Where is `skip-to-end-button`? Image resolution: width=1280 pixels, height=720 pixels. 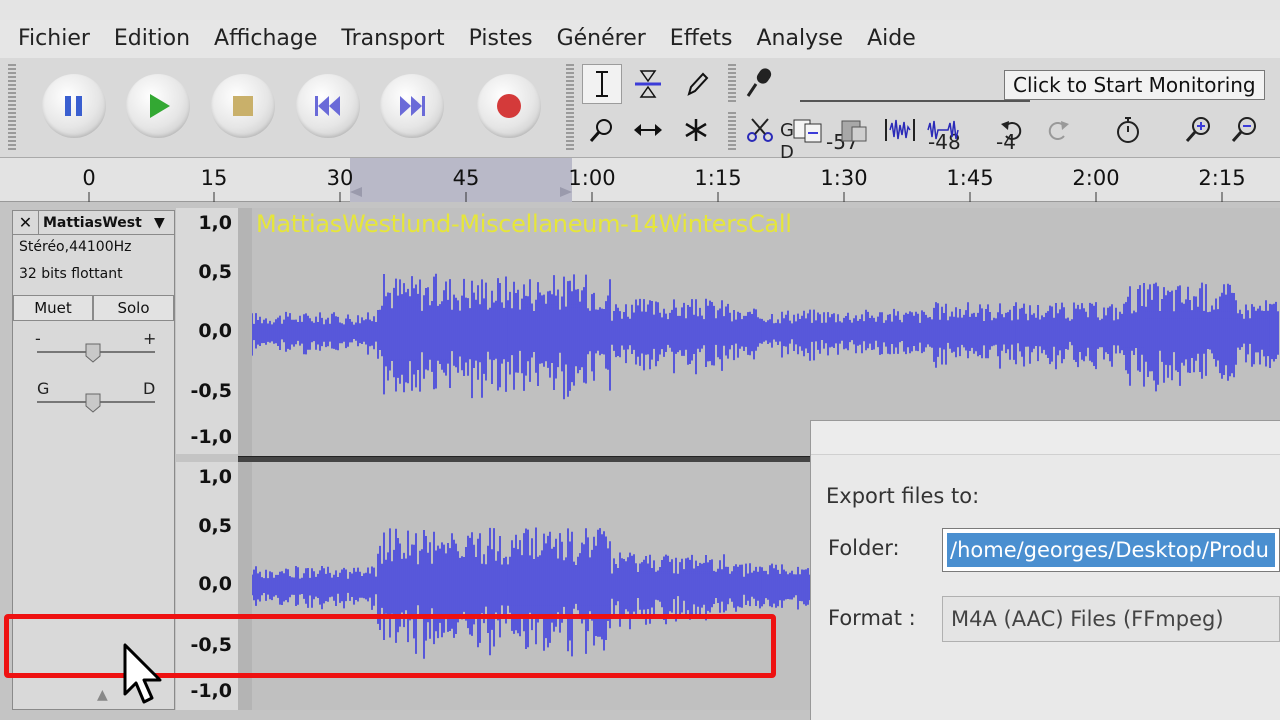 skip-to-end-button is located at coordinates (412, 106).